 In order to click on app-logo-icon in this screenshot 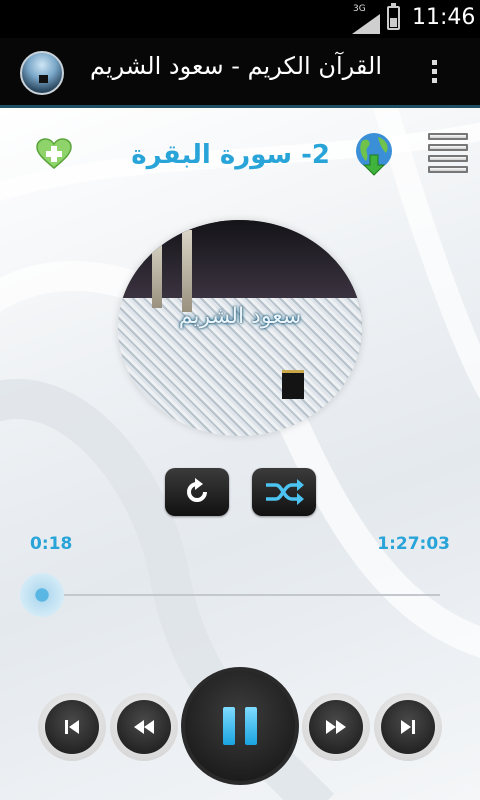, I will do `click(42, 73)`.